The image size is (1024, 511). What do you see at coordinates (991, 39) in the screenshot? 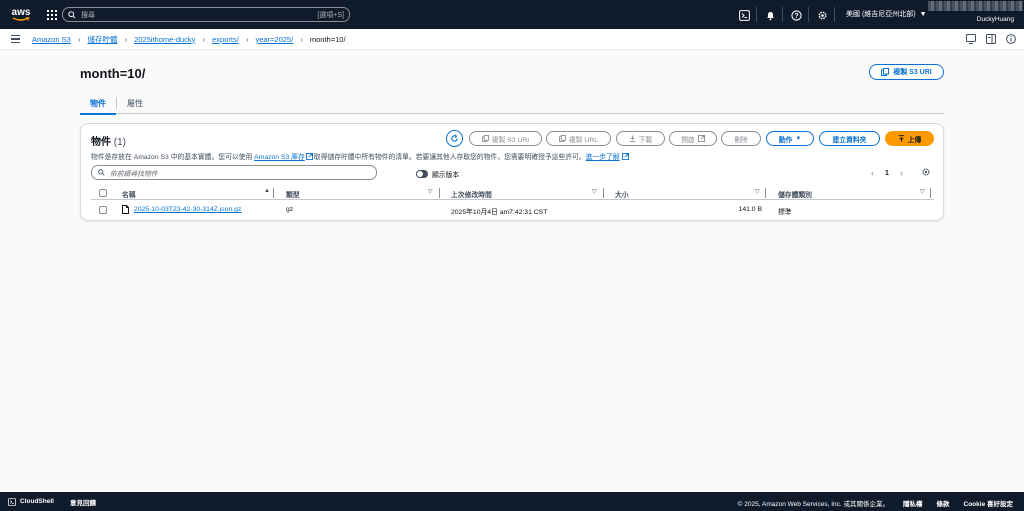
I see `panel-icon` at bounding box center [991, 39].